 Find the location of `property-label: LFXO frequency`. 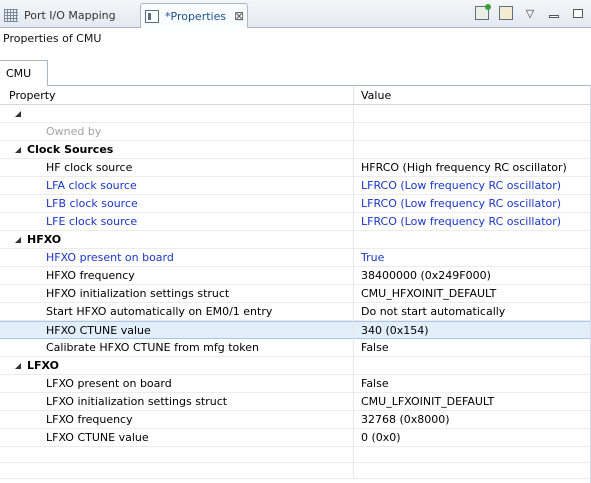

property-label: LFXO frequency is located at coordinates (89, 419).